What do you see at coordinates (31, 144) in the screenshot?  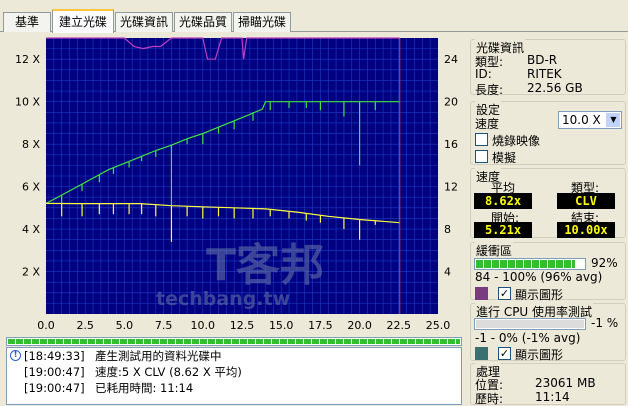 I see `y-left-tick-label: 8 X` at bounding box center [31, 144].